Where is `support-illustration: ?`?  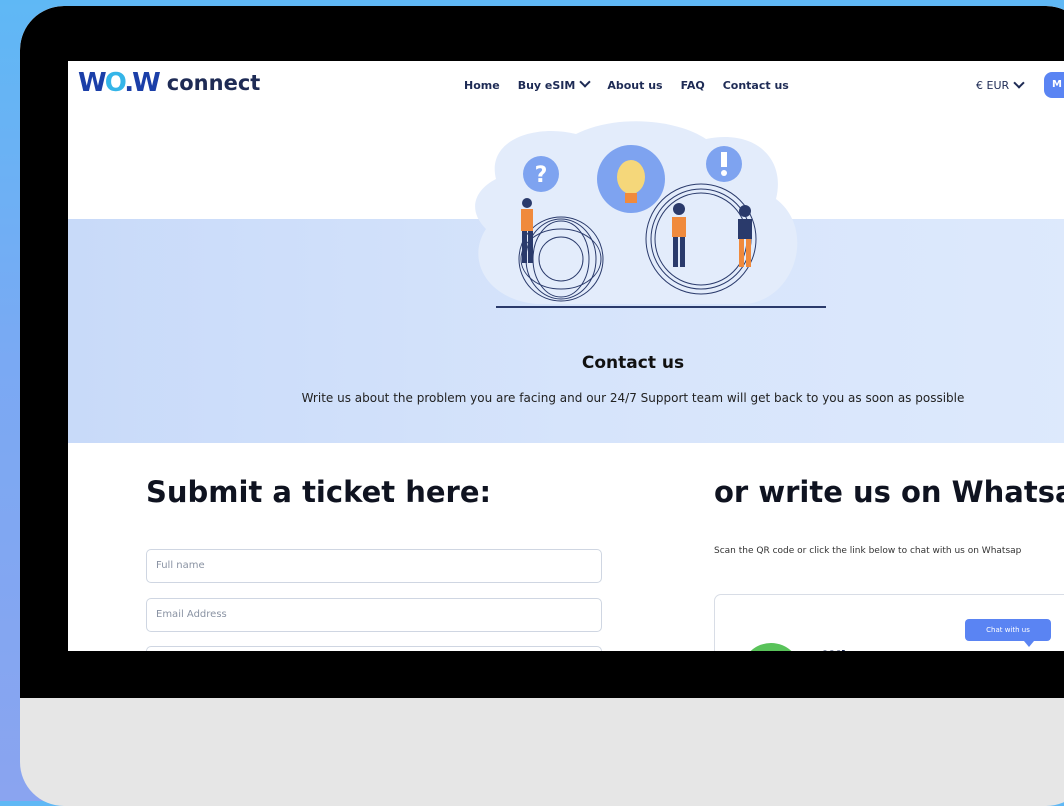
support-illustration: ? is located at coordinates (650, 214).